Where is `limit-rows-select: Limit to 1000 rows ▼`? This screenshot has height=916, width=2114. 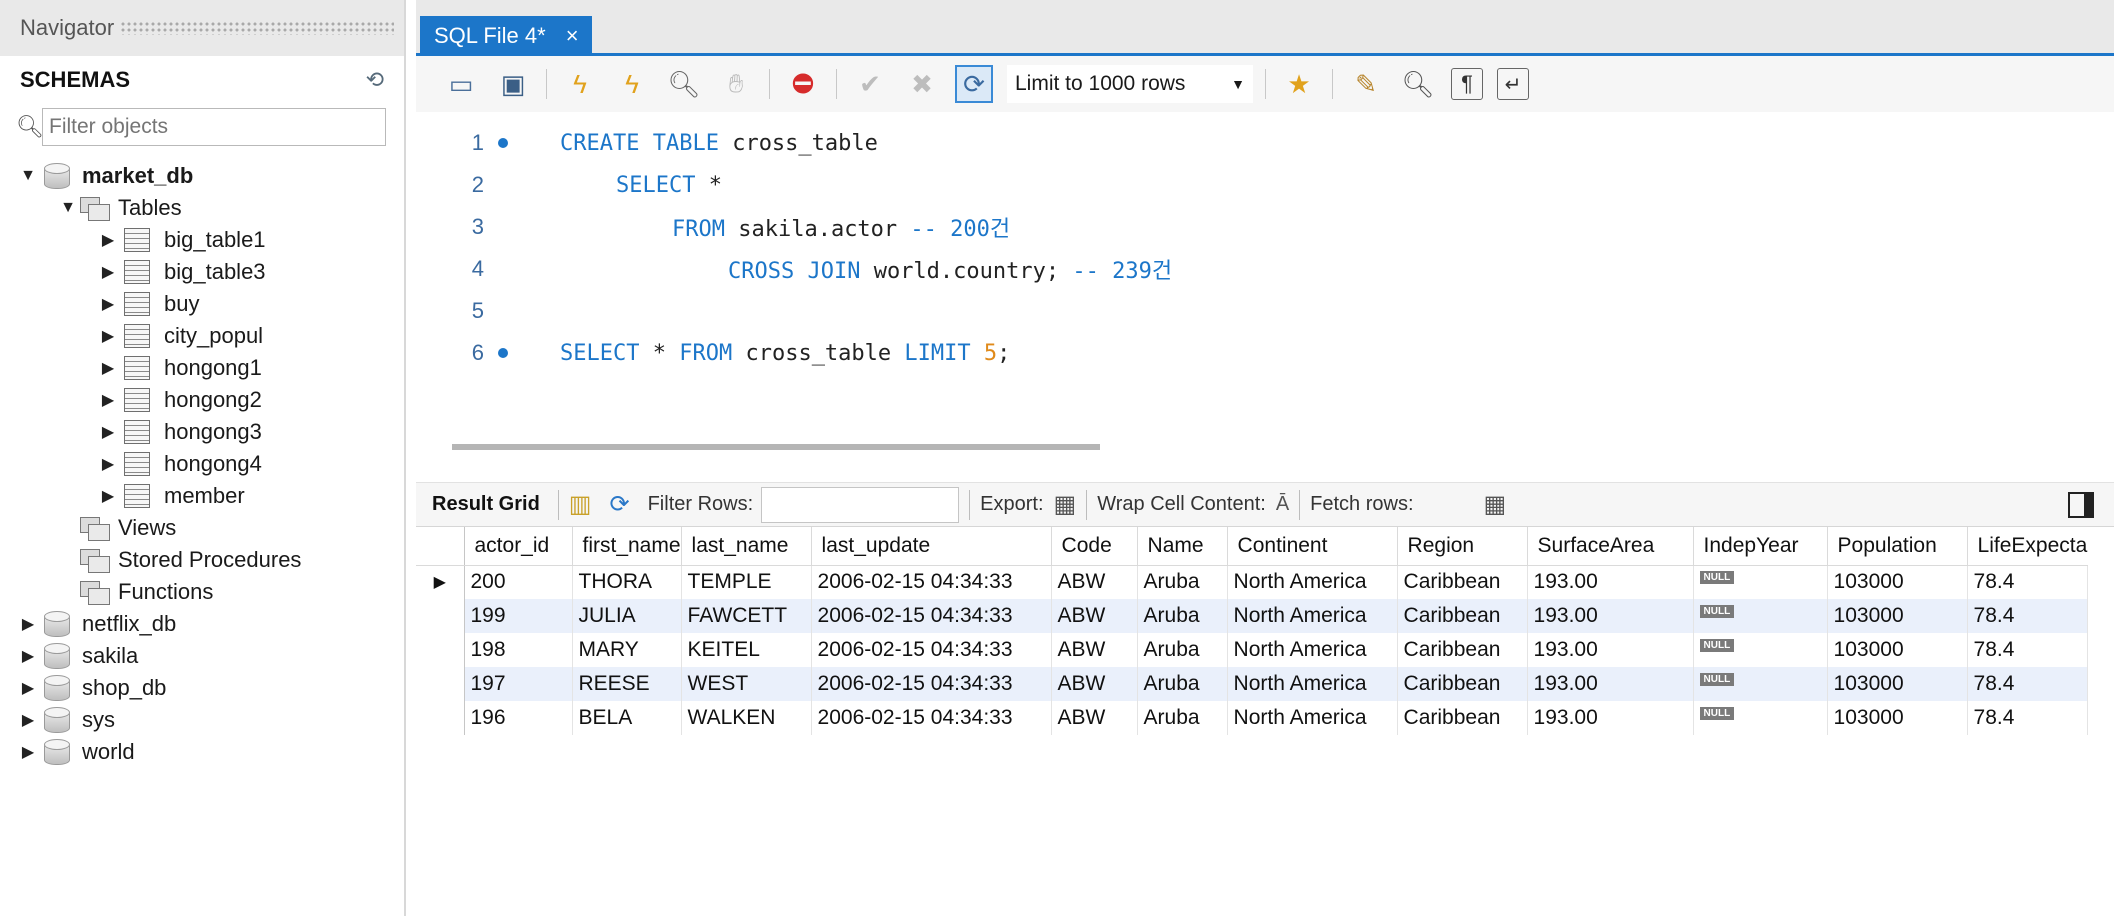 limit-rows-select: Limit to 1000 rows ▼ is located at coordinates (1130, 84).